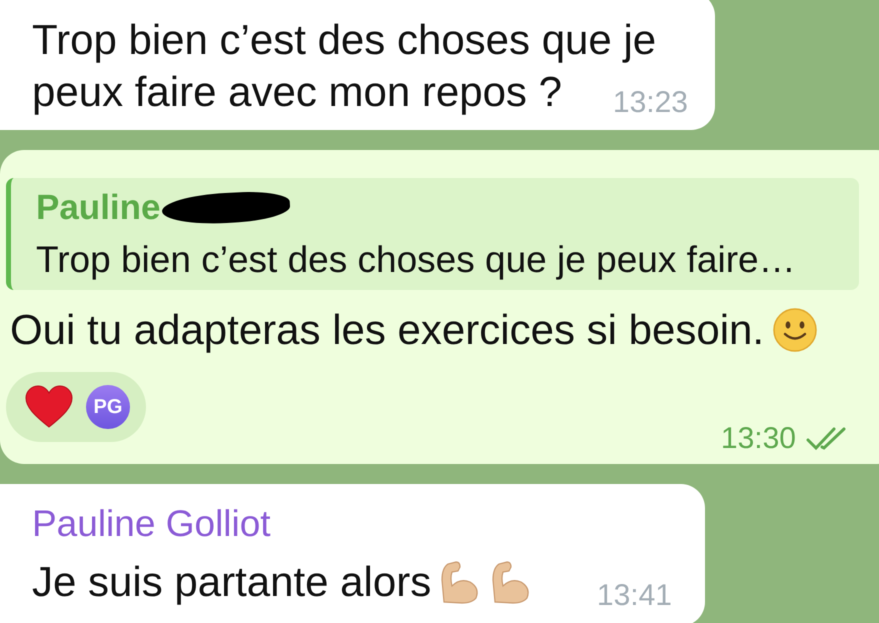 This screenshot has width=879, height=623. I want to click on smiley-icon, so click(795, 330).